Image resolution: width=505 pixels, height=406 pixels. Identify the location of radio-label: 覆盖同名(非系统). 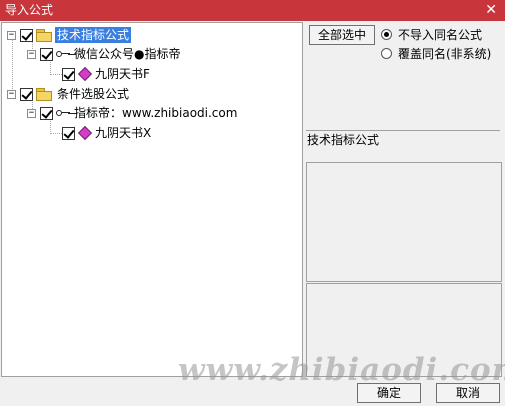
(445, 54).